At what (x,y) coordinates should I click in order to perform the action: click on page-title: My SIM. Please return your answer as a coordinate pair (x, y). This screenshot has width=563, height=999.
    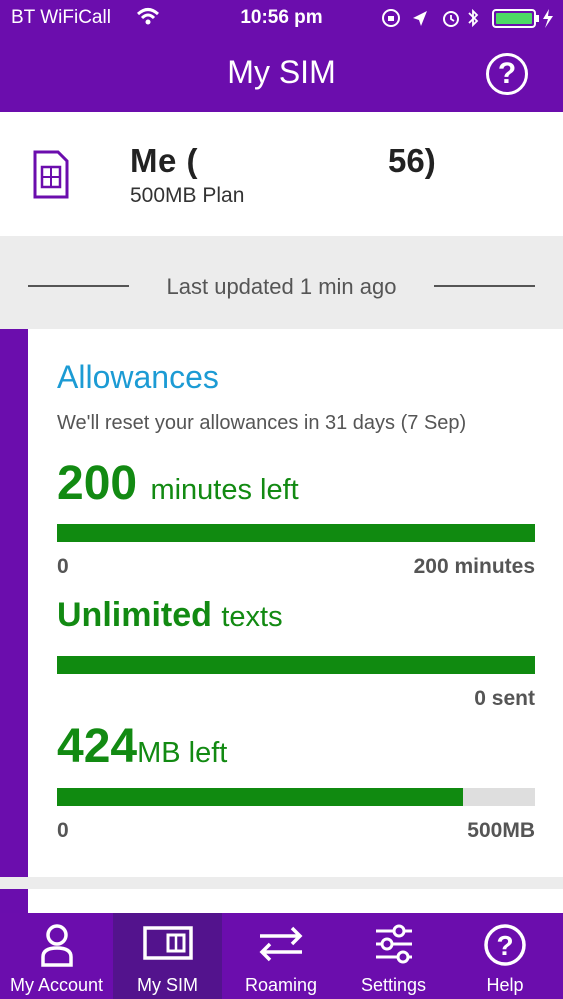
    Looking at the image, I should click on (281, 72).